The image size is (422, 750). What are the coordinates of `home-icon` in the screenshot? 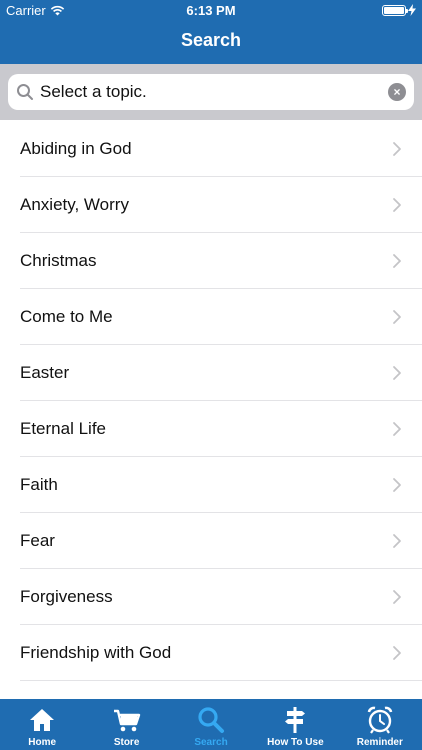 It's located at (42, 720).